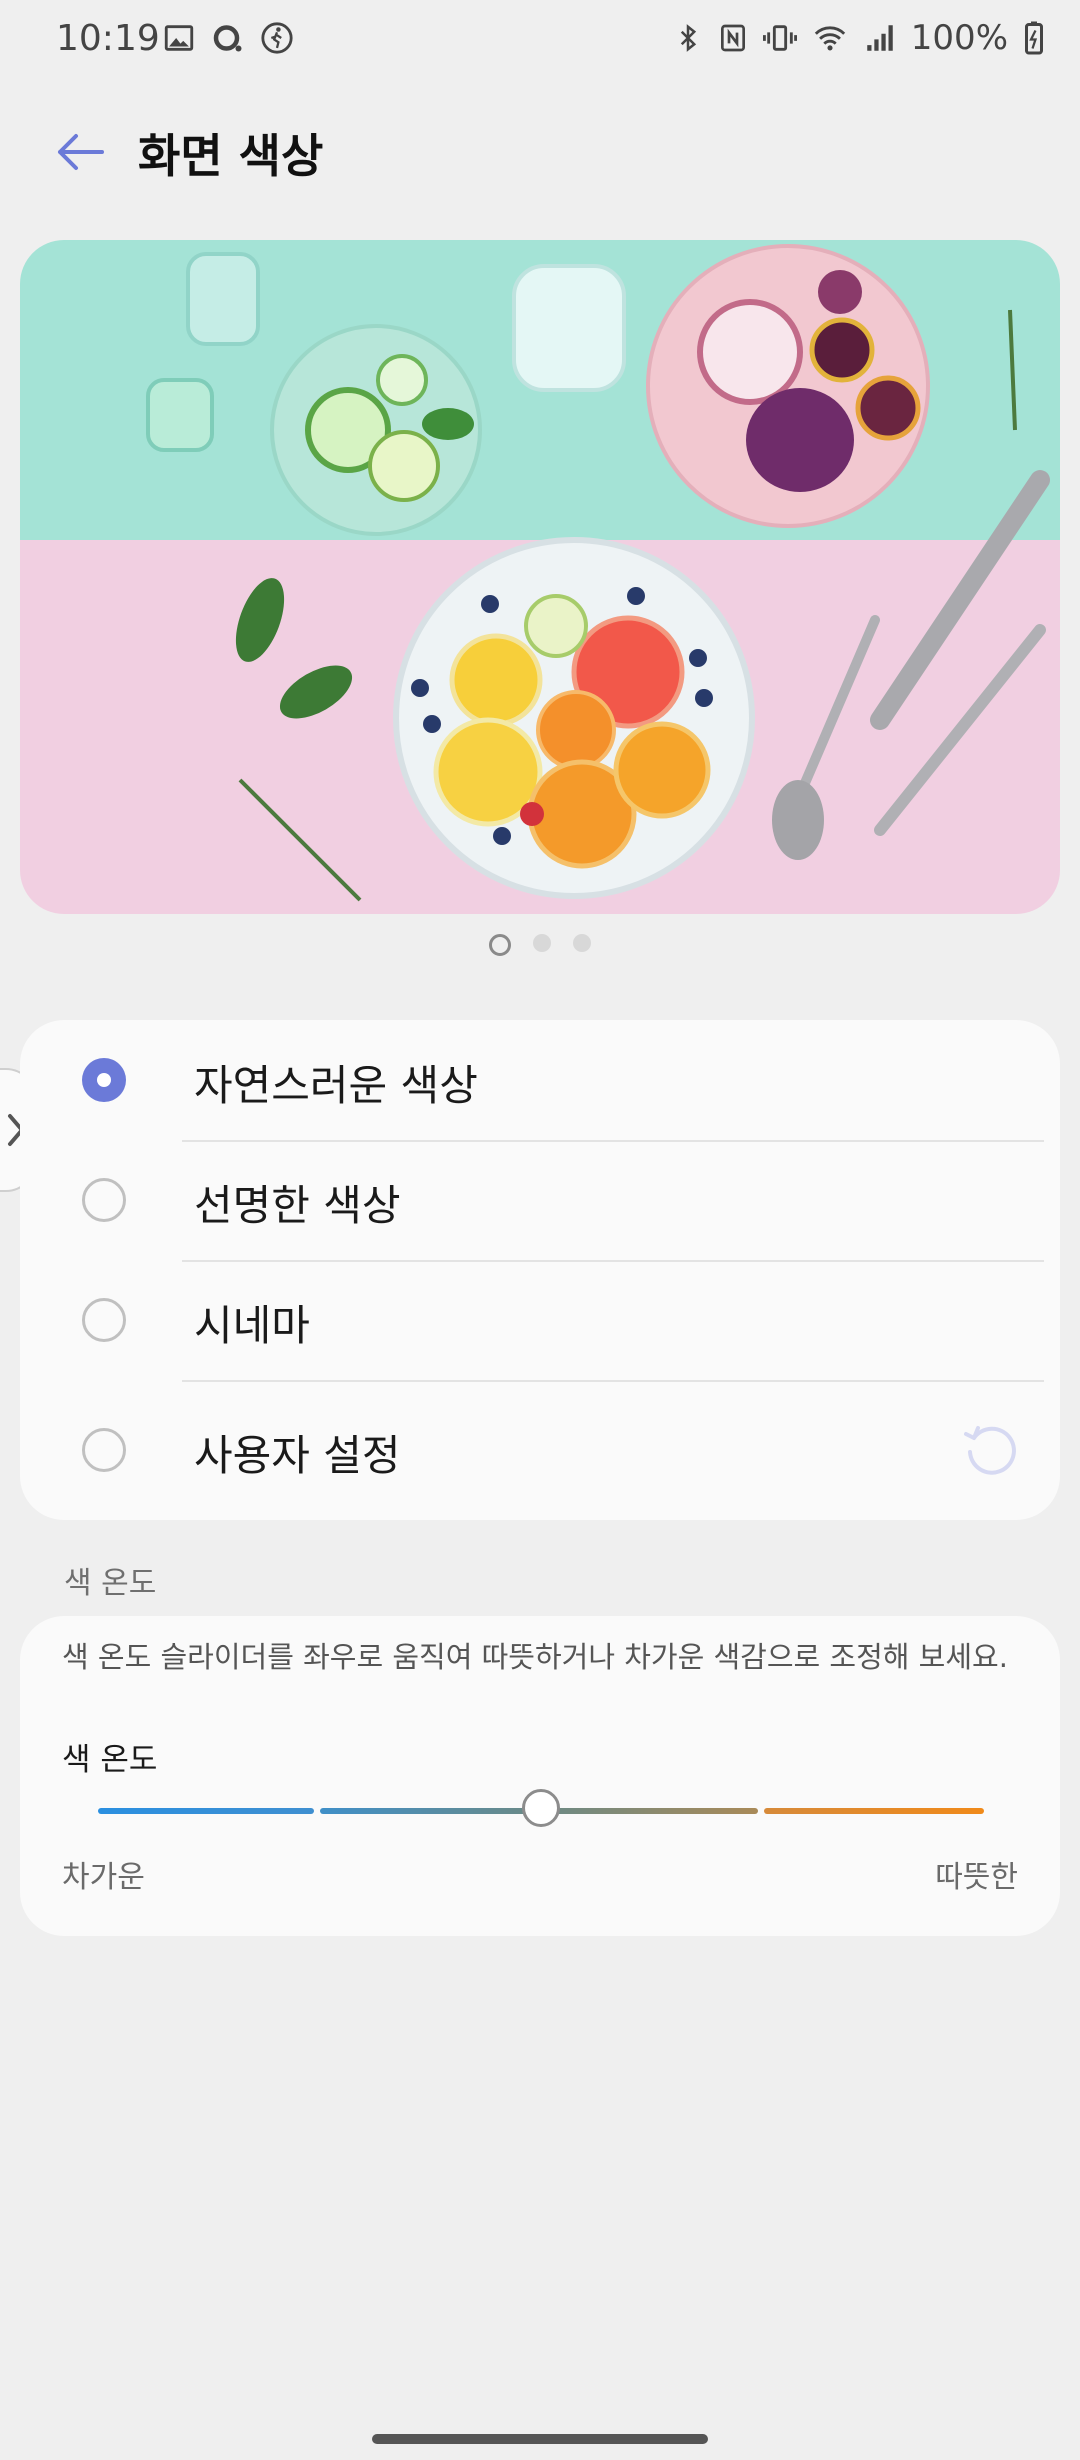 The height and width of the screenshot is (2460, 1080). Describe the element at coordinates (976, 1877) in the screenshot. I see `warm-label: 따뜻한` at that location.